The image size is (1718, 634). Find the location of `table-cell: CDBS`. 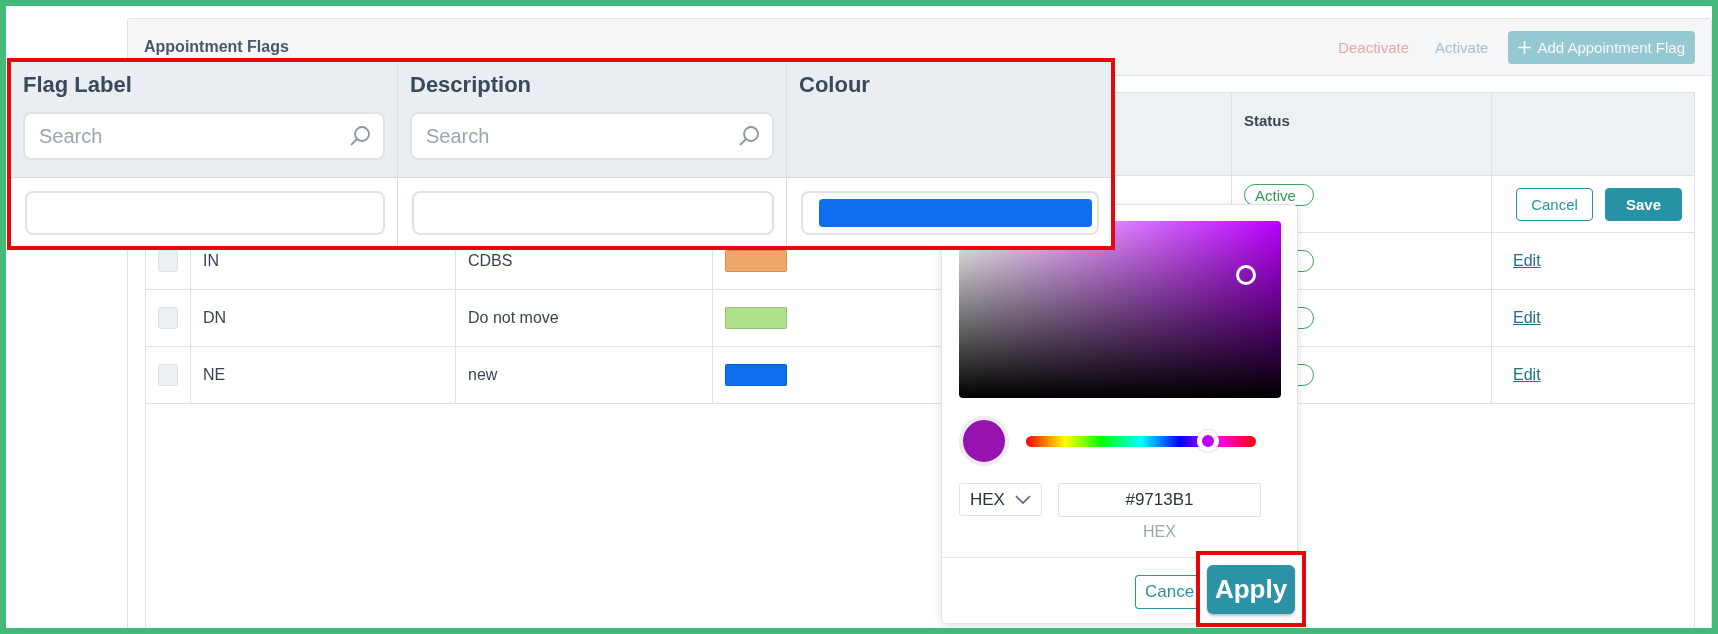

table-cell: CDBS is located at coordinates (490, 261).